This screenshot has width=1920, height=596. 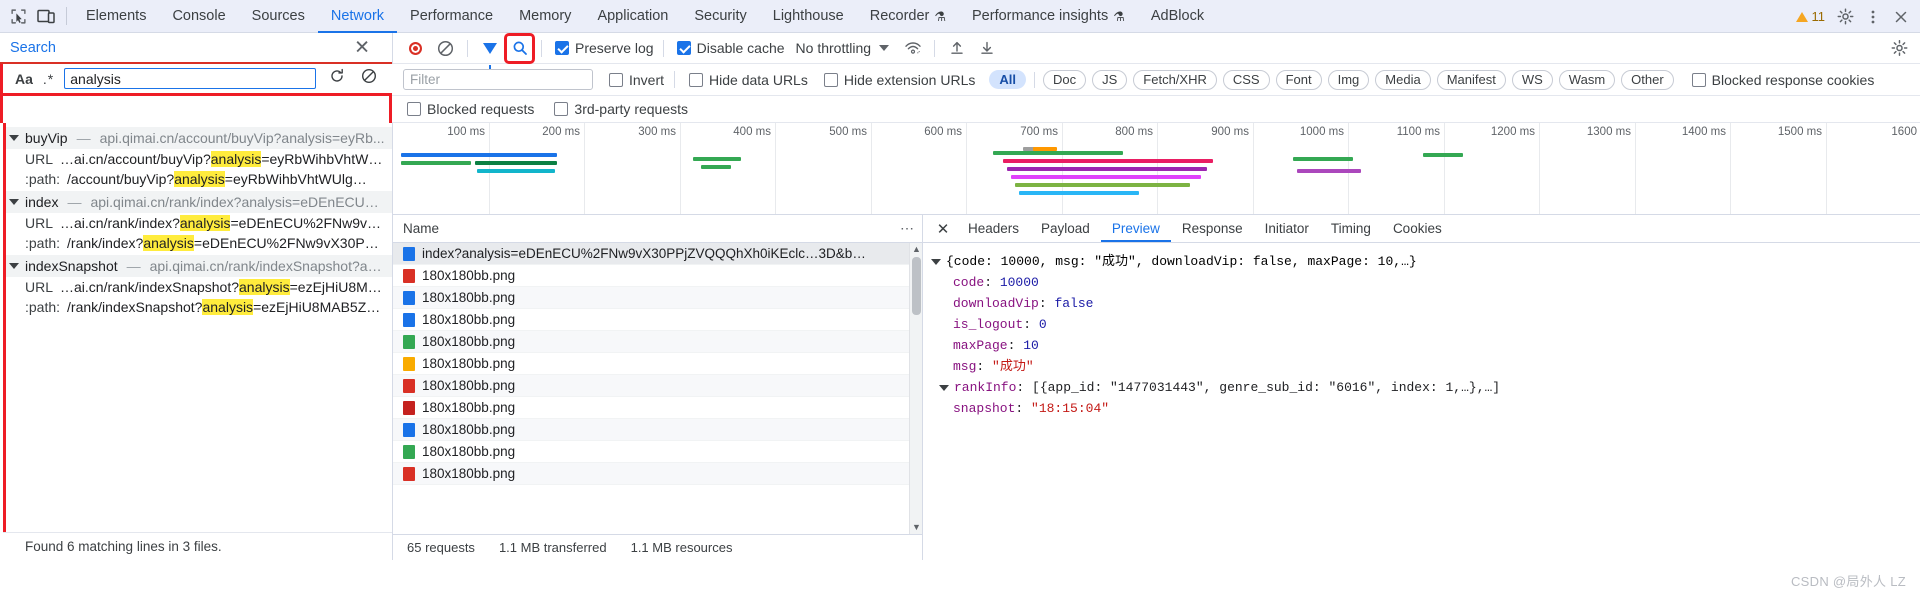 I want to click on invert-checkbox: Invert, so click(x=636, y=80).